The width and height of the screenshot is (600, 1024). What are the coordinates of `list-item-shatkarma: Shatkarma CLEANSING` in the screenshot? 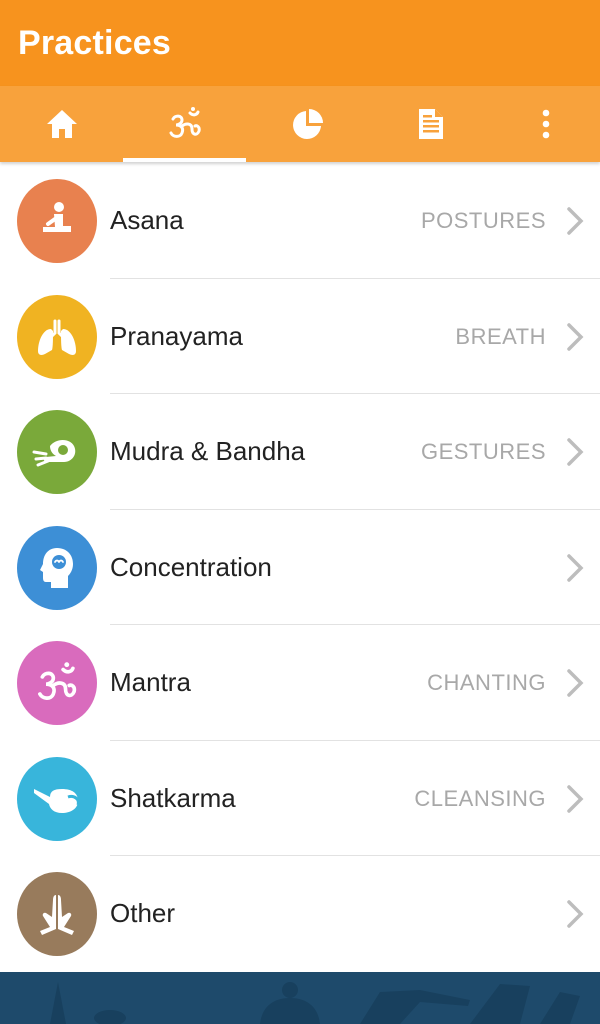 It's located at (300, 798).